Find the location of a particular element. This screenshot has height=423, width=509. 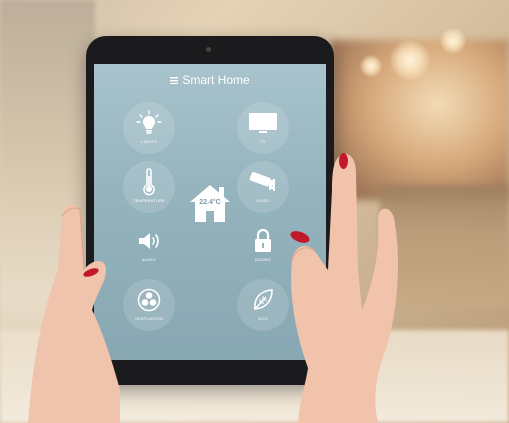

tile-label: TV is located at coordinates (263, 141).